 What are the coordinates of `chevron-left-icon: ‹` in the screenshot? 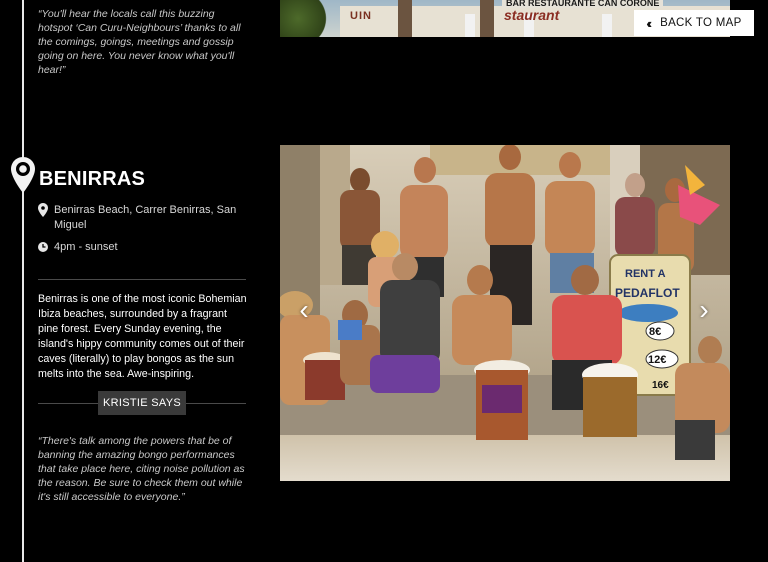 It's located at (304, 309).